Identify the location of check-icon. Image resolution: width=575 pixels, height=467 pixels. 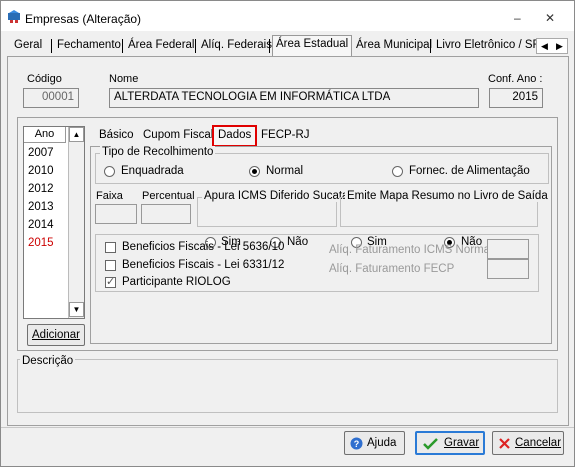
(430, 444).